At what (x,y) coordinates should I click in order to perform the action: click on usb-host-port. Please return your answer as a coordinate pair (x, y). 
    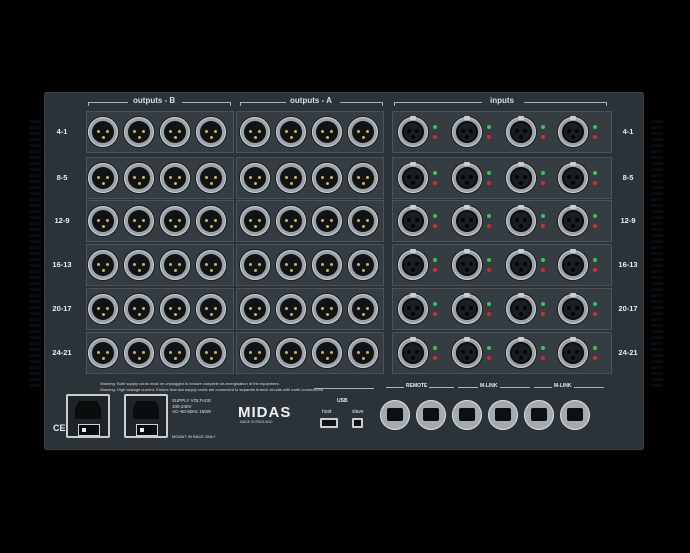
    Looking at the image, I should click on (329, 423).